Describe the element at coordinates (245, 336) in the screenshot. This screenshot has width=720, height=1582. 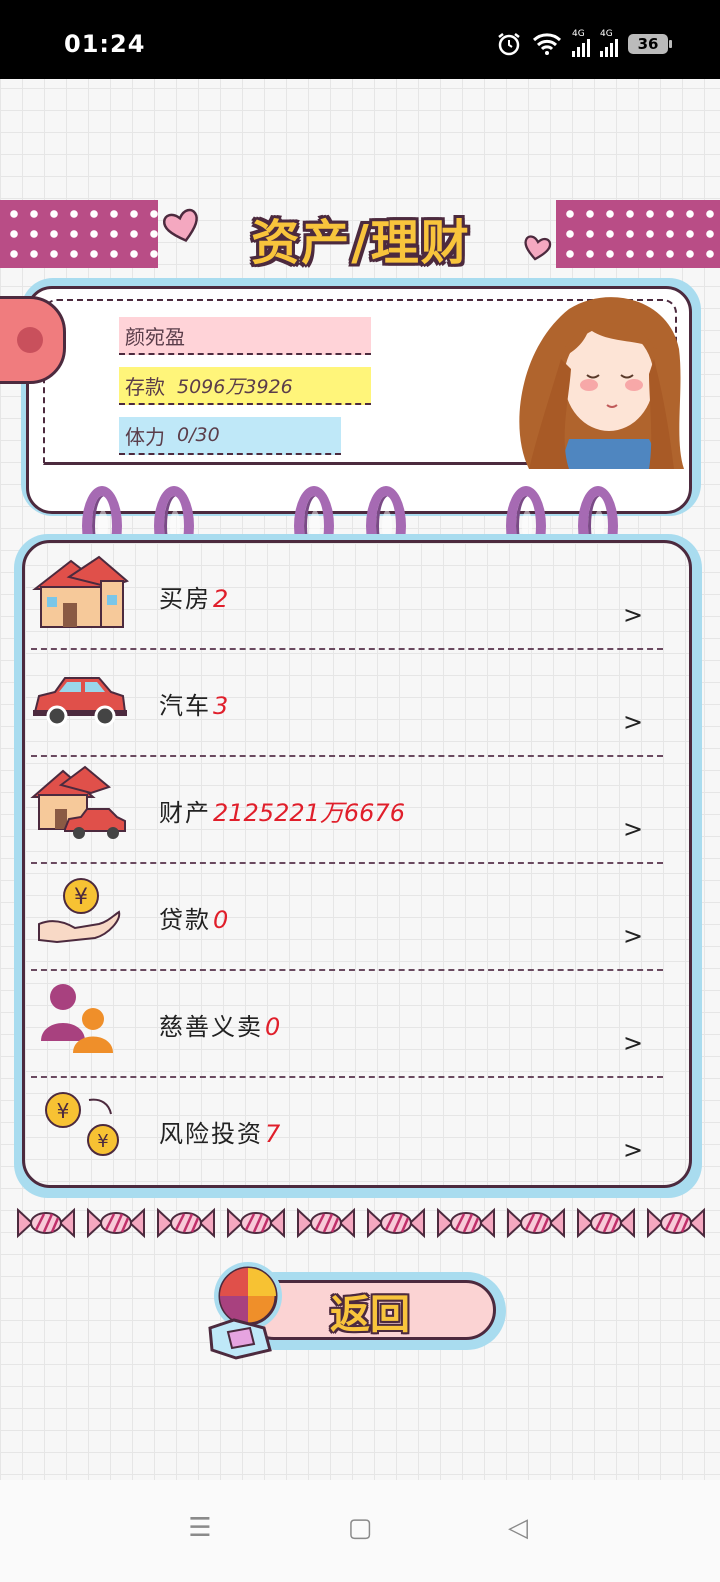
I see `name-field: 颜宛盈` at that location.